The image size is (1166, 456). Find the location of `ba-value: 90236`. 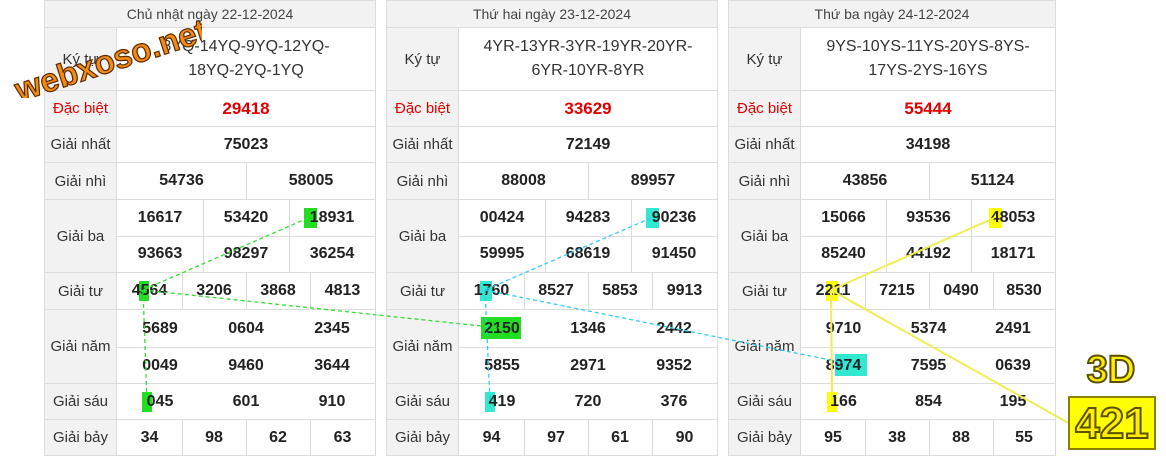

ba-value: 90236 is located at coordinates (674, 217).